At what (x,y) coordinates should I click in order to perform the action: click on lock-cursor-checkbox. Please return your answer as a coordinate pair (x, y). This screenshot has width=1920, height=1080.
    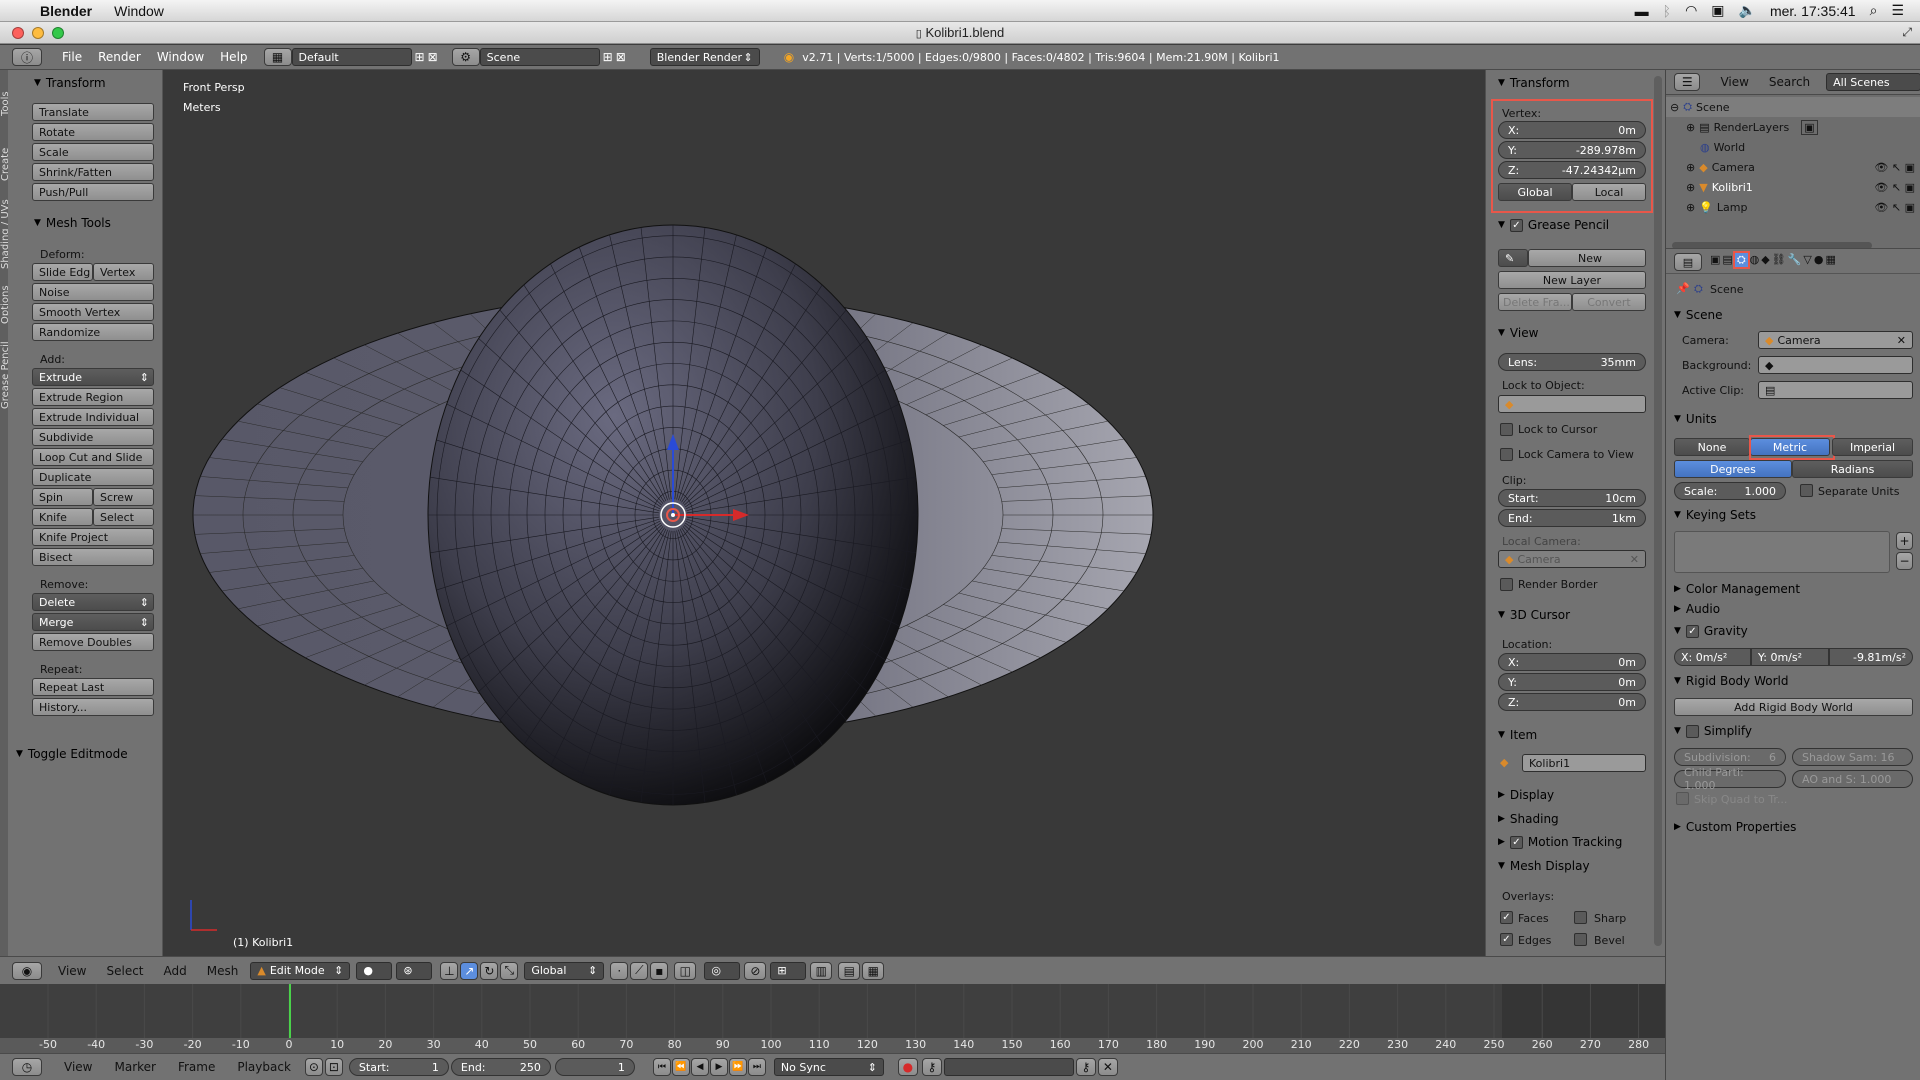
    Looking at the image, I should click on (1506, 429).